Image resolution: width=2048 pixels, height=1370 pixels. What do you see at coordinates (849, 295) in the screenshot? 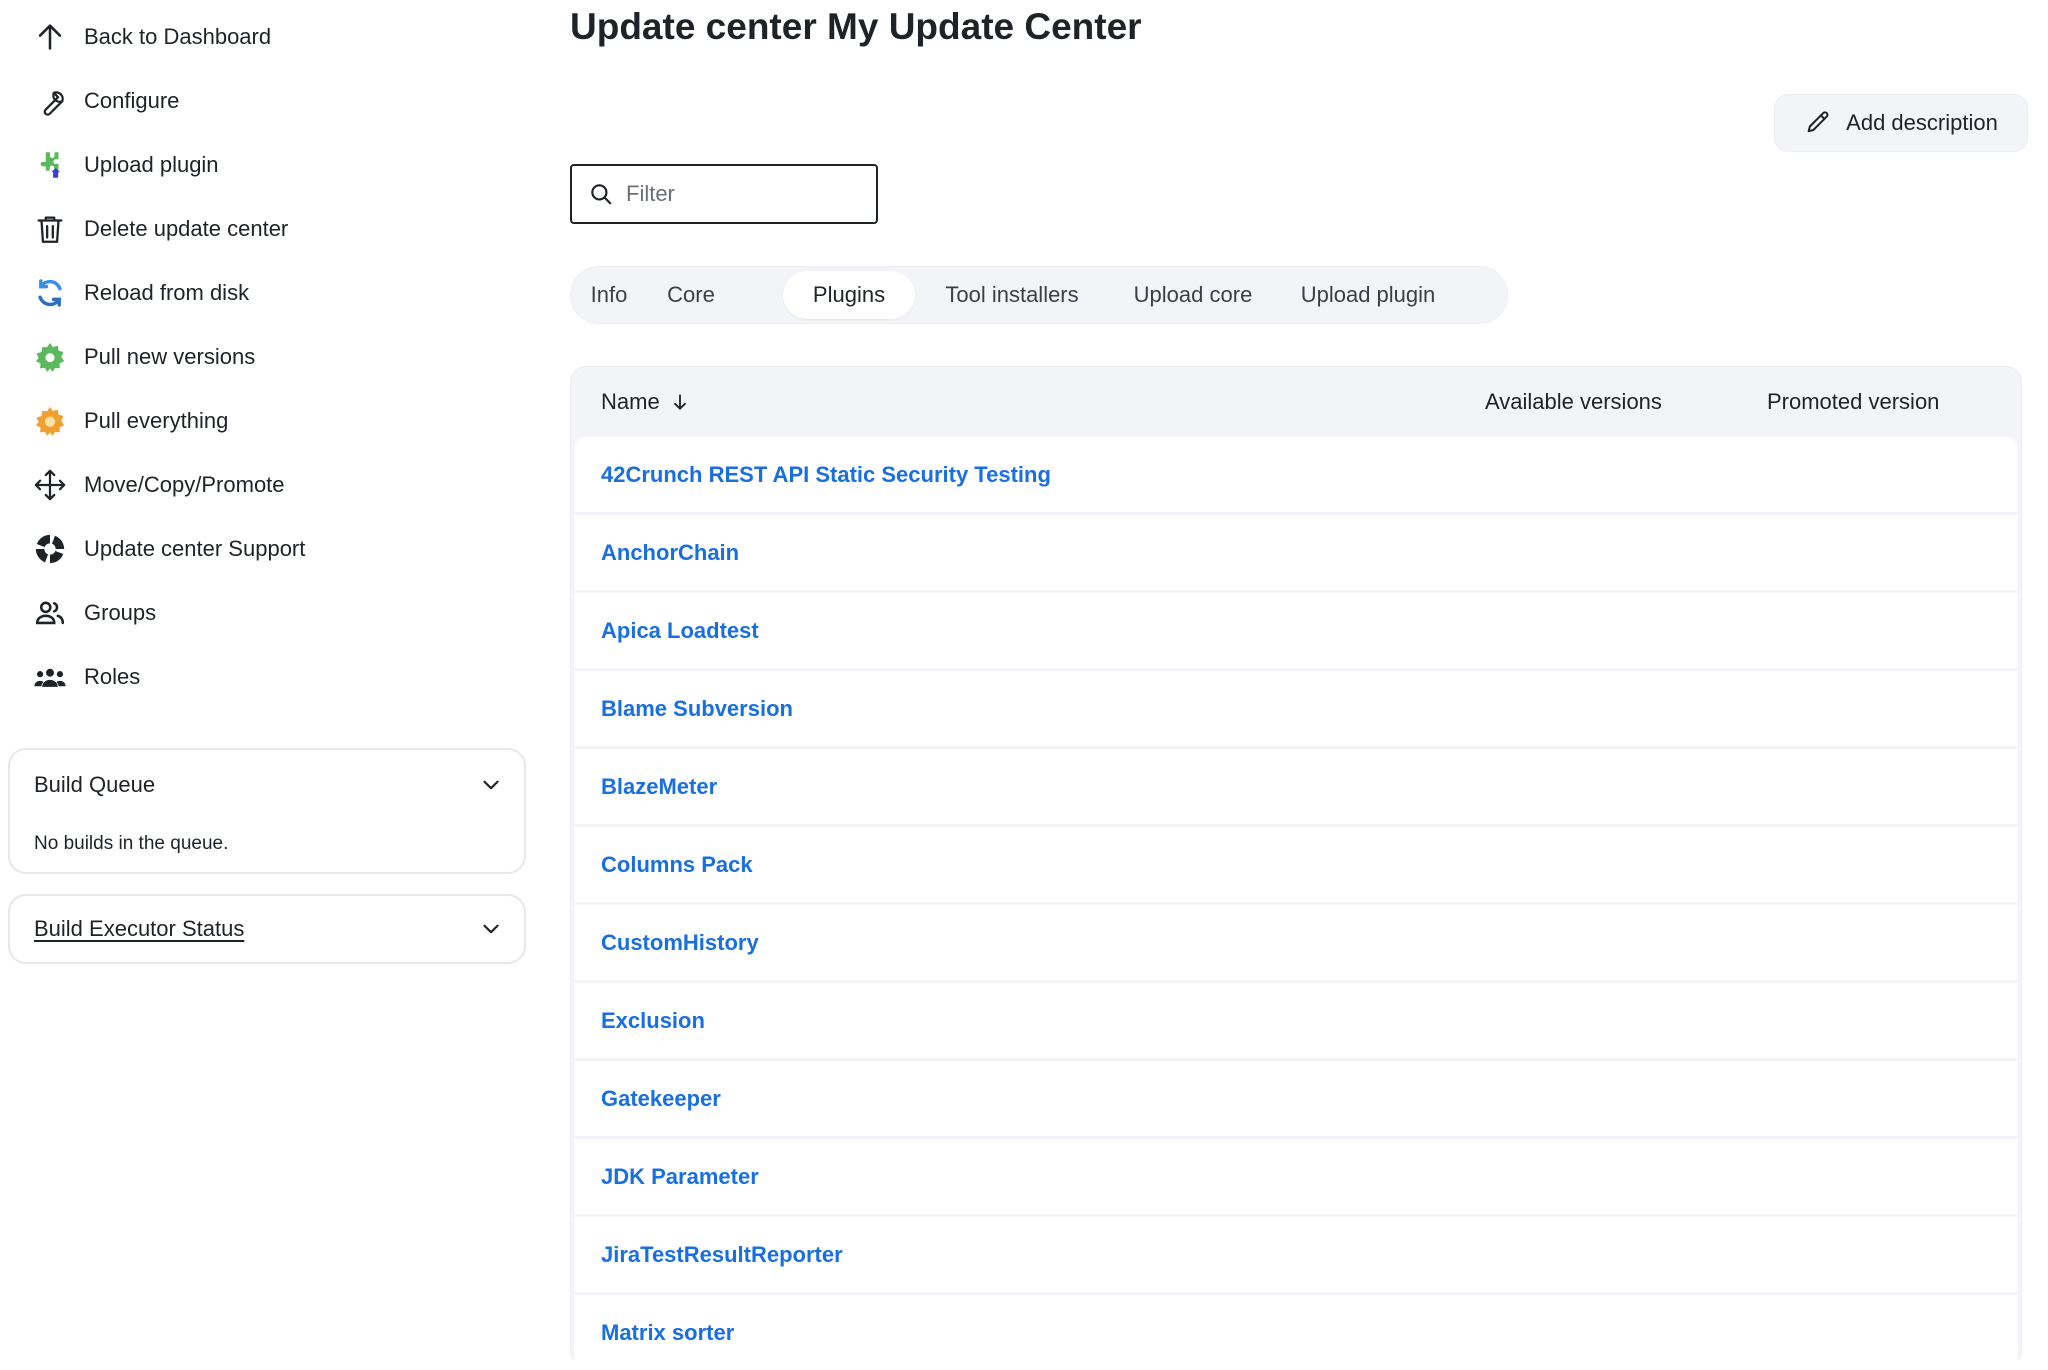
I see `tab-plugins: Plugins` at bounding box center [849, 295].